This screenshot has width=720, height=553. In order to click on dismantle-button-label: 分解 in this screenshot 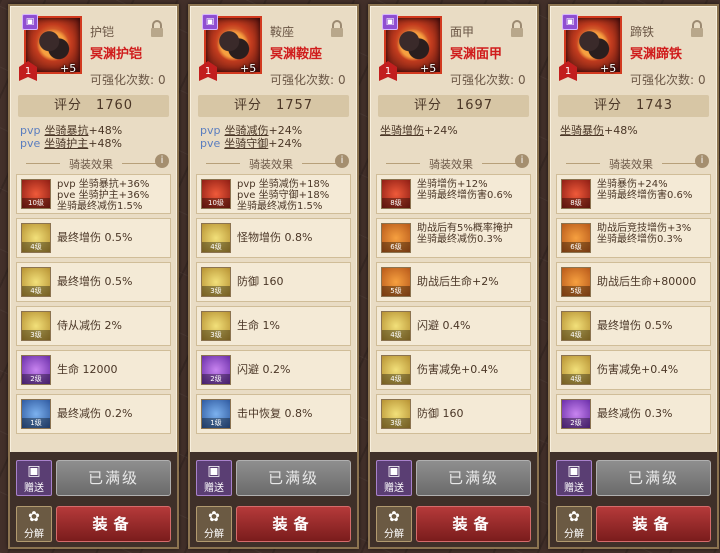, I will do `click(214, 534)`.